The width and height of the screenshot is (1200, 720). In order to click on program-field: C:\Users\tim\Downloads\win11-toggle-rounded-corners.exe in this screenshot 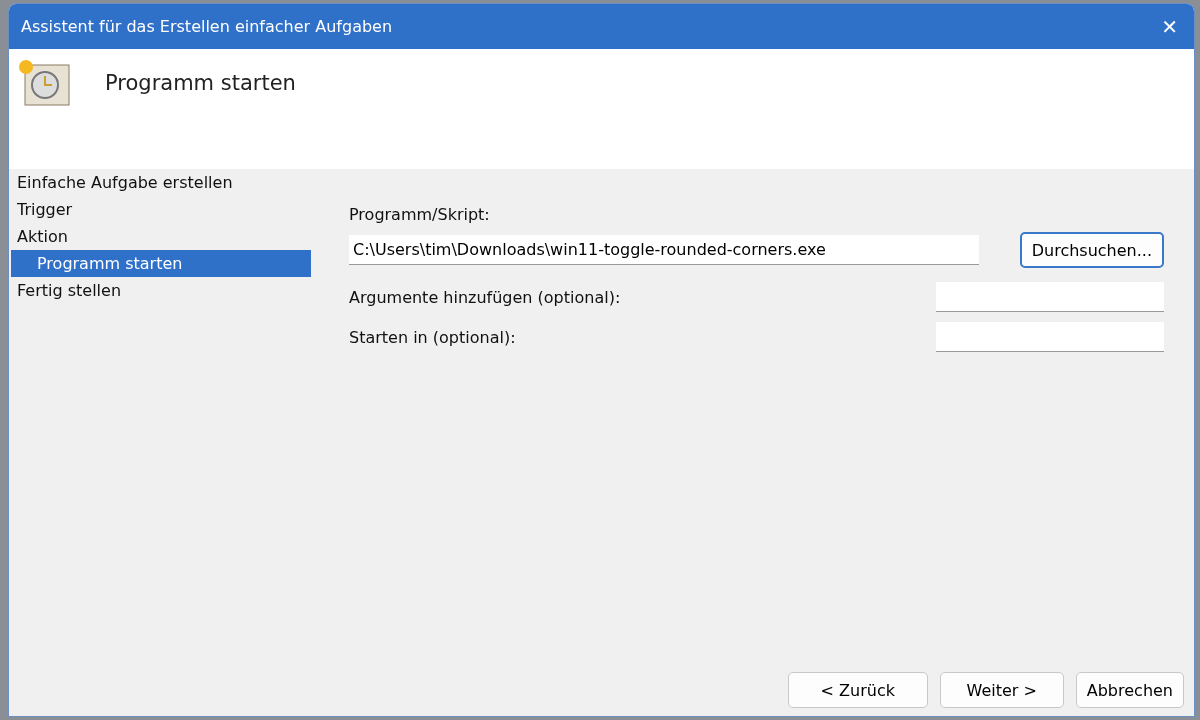, I will do `click(664, 250)`.